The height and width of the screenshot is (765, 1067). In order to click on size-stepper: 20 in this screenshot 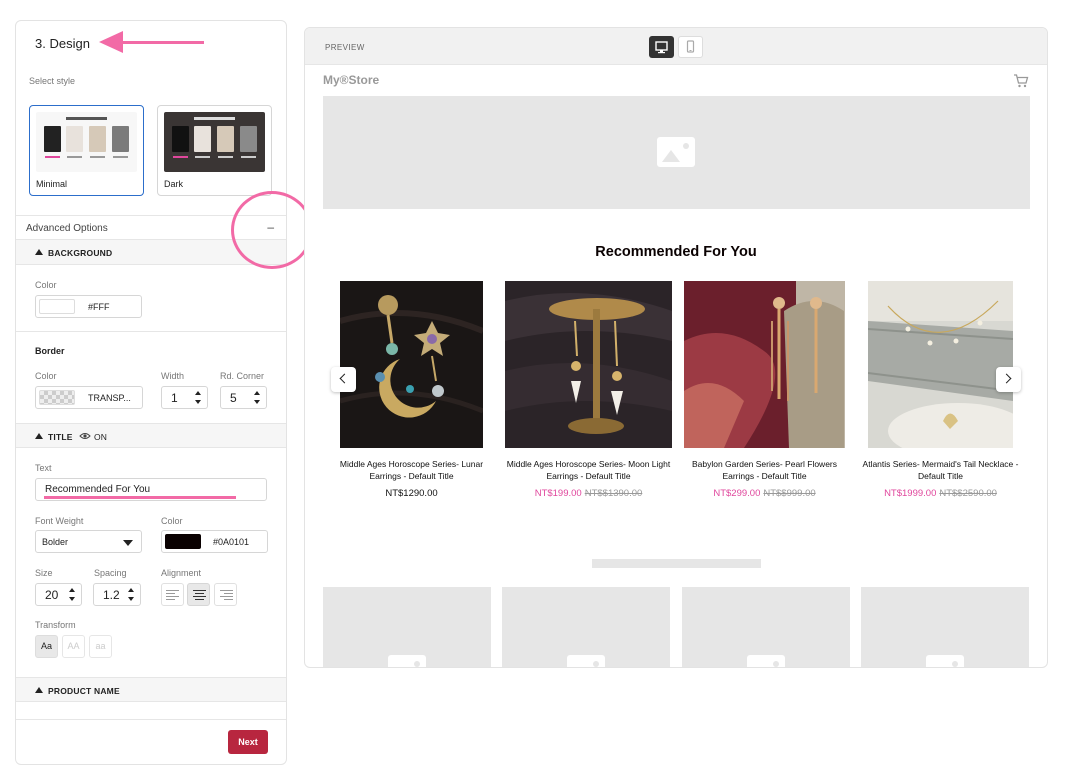, I will do `click(58, 594)`.